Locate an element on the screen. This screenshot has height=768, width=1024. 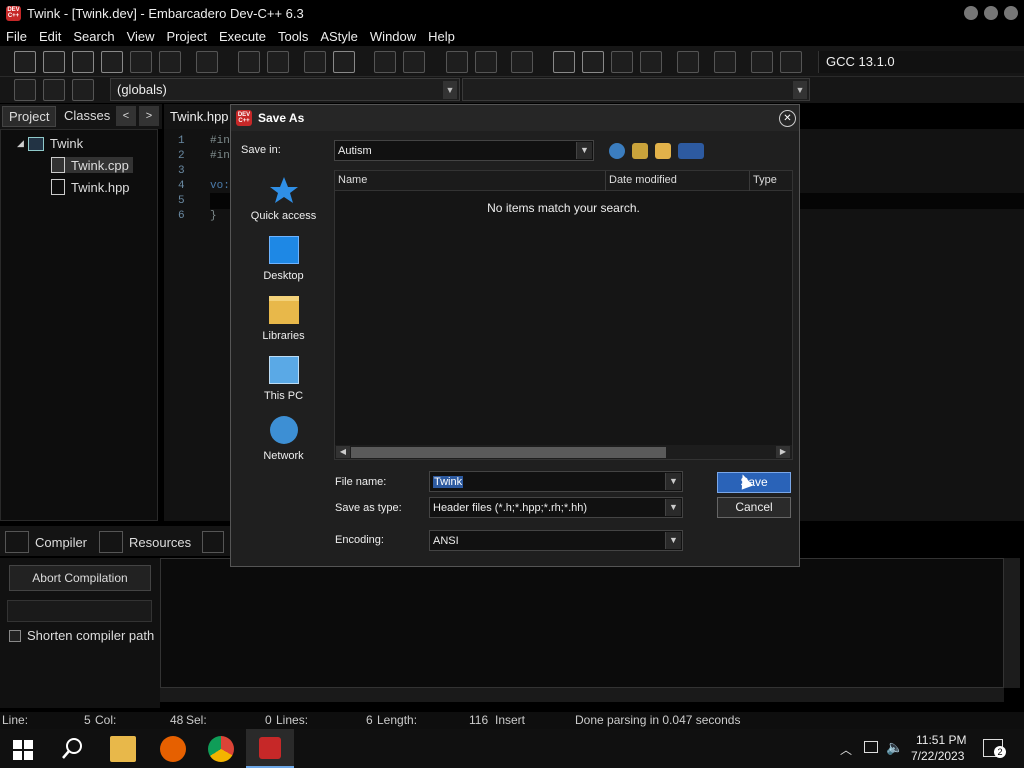
dialog-close-button: ✕ is located at coordinates (787, 118).